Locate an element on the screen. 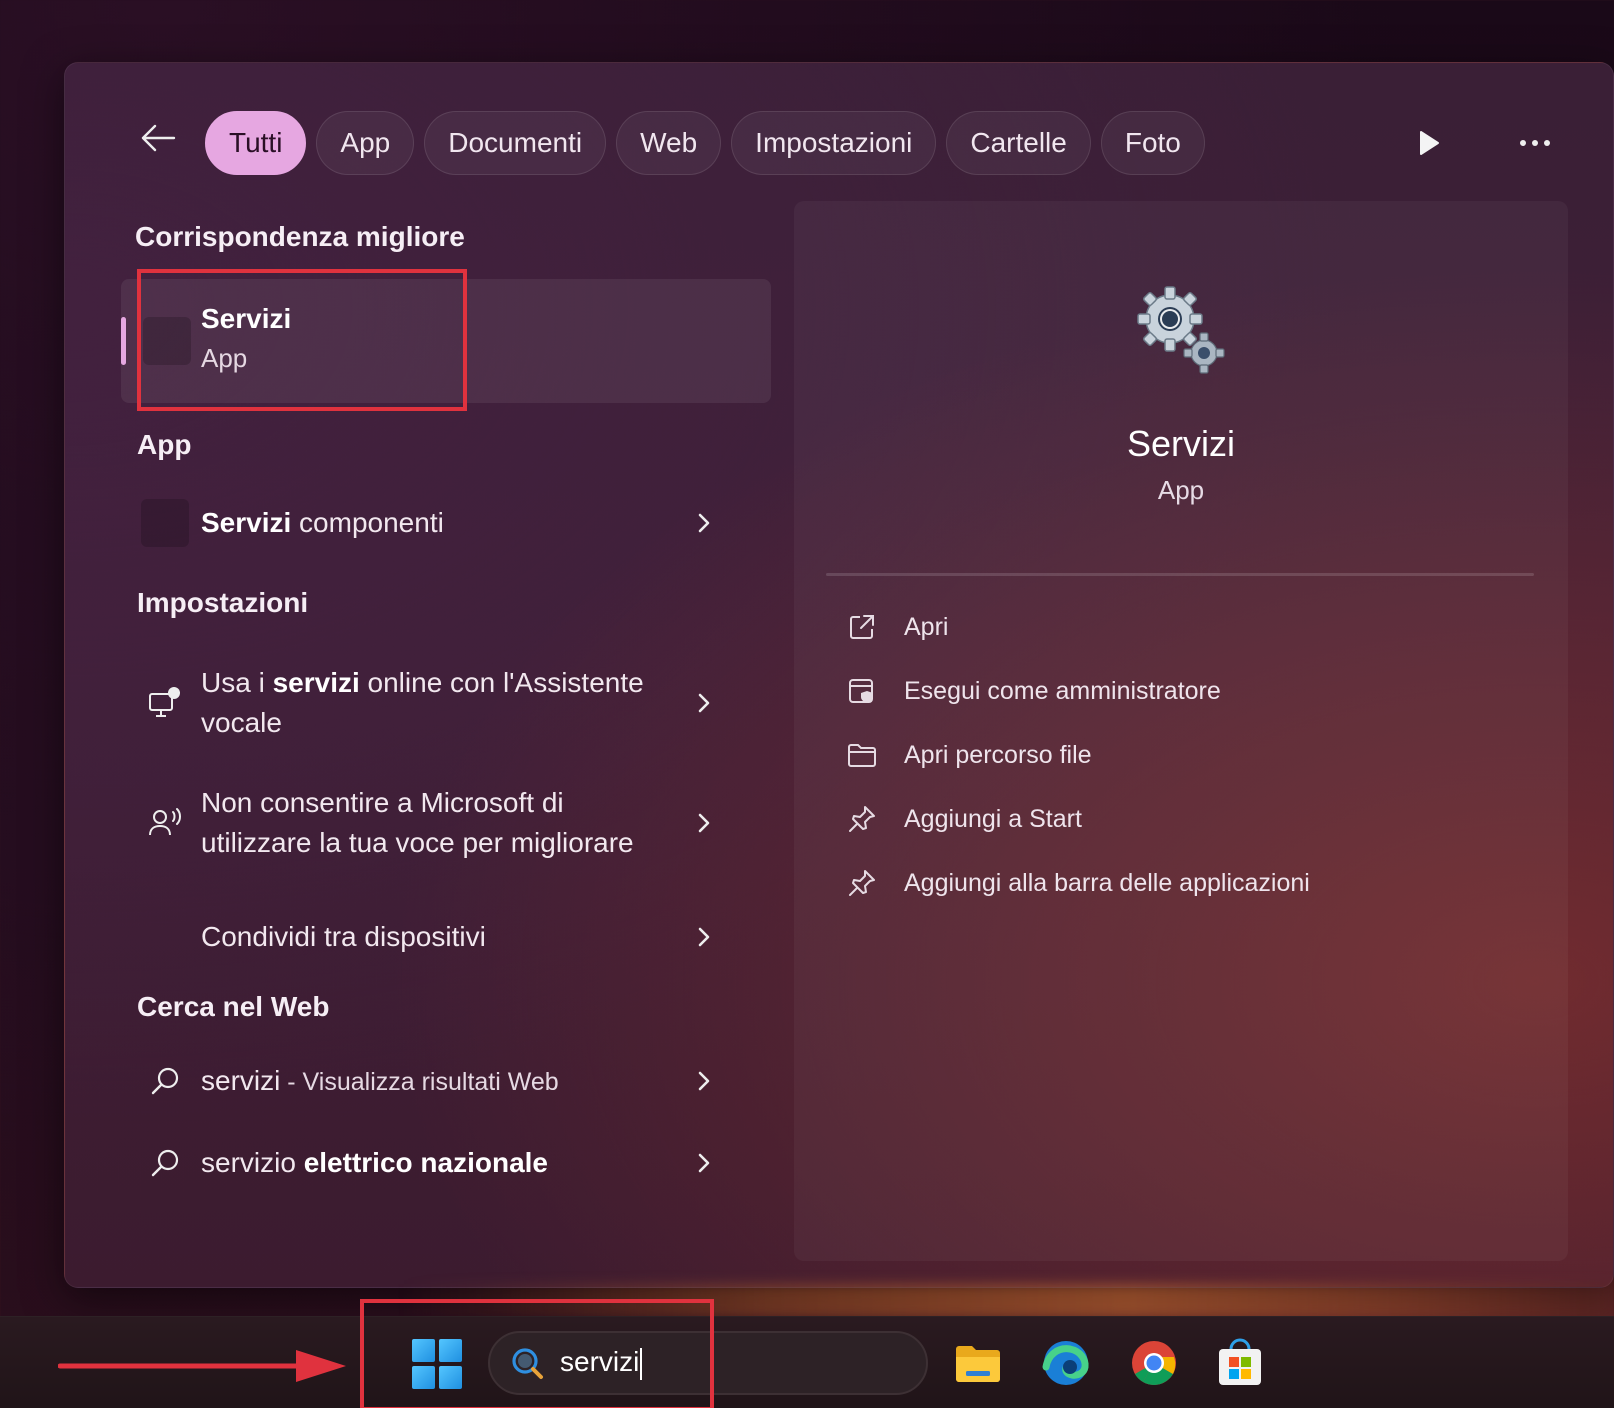 Image resolution: width=1614 pixels, height=1408 pixels. action-aggiungi-barra: Aggiungi alla barra delle applicazioni is located at coordinates (1077, 883).